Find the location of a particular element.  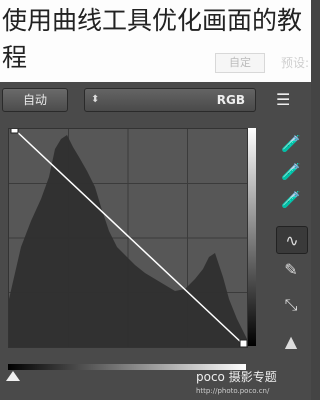

channel-value: RGB is located at coordinates (230, 100).